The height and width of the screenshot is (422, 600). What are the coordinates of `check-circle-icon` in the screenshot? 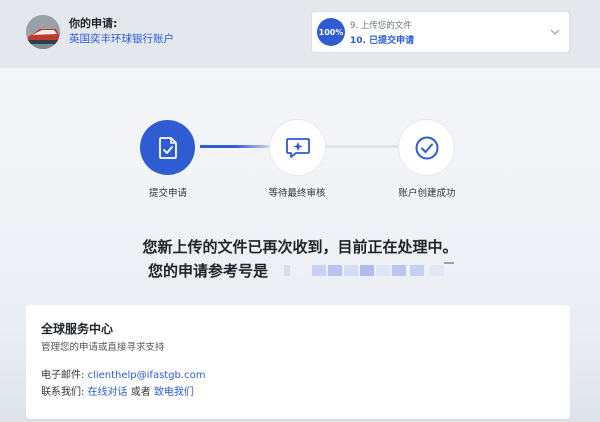 It's located at (426, 147).